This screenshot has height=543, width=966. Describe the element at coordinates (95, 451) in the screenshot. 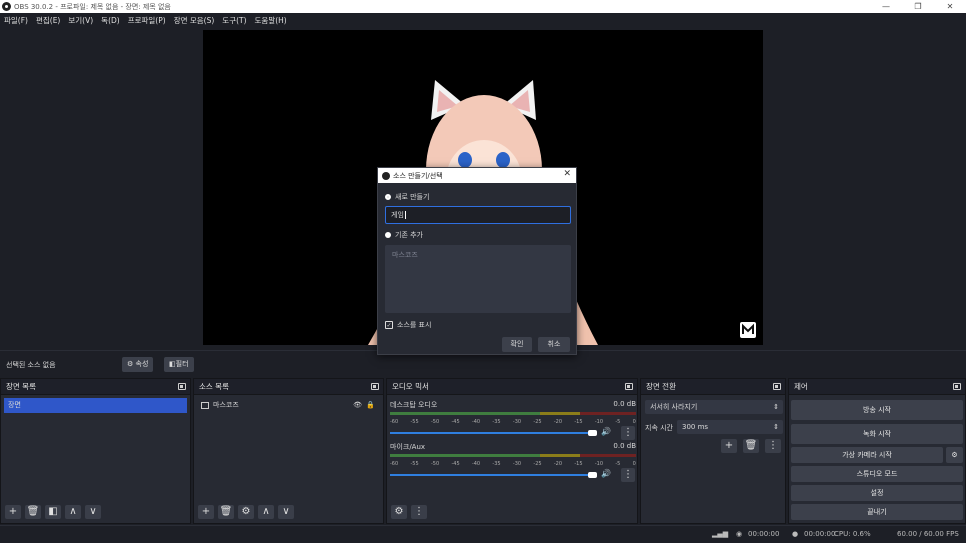

I see `scenes-dock: 장면 목록 장면 + 🗑 ◧ ∧ ∨` at that location.